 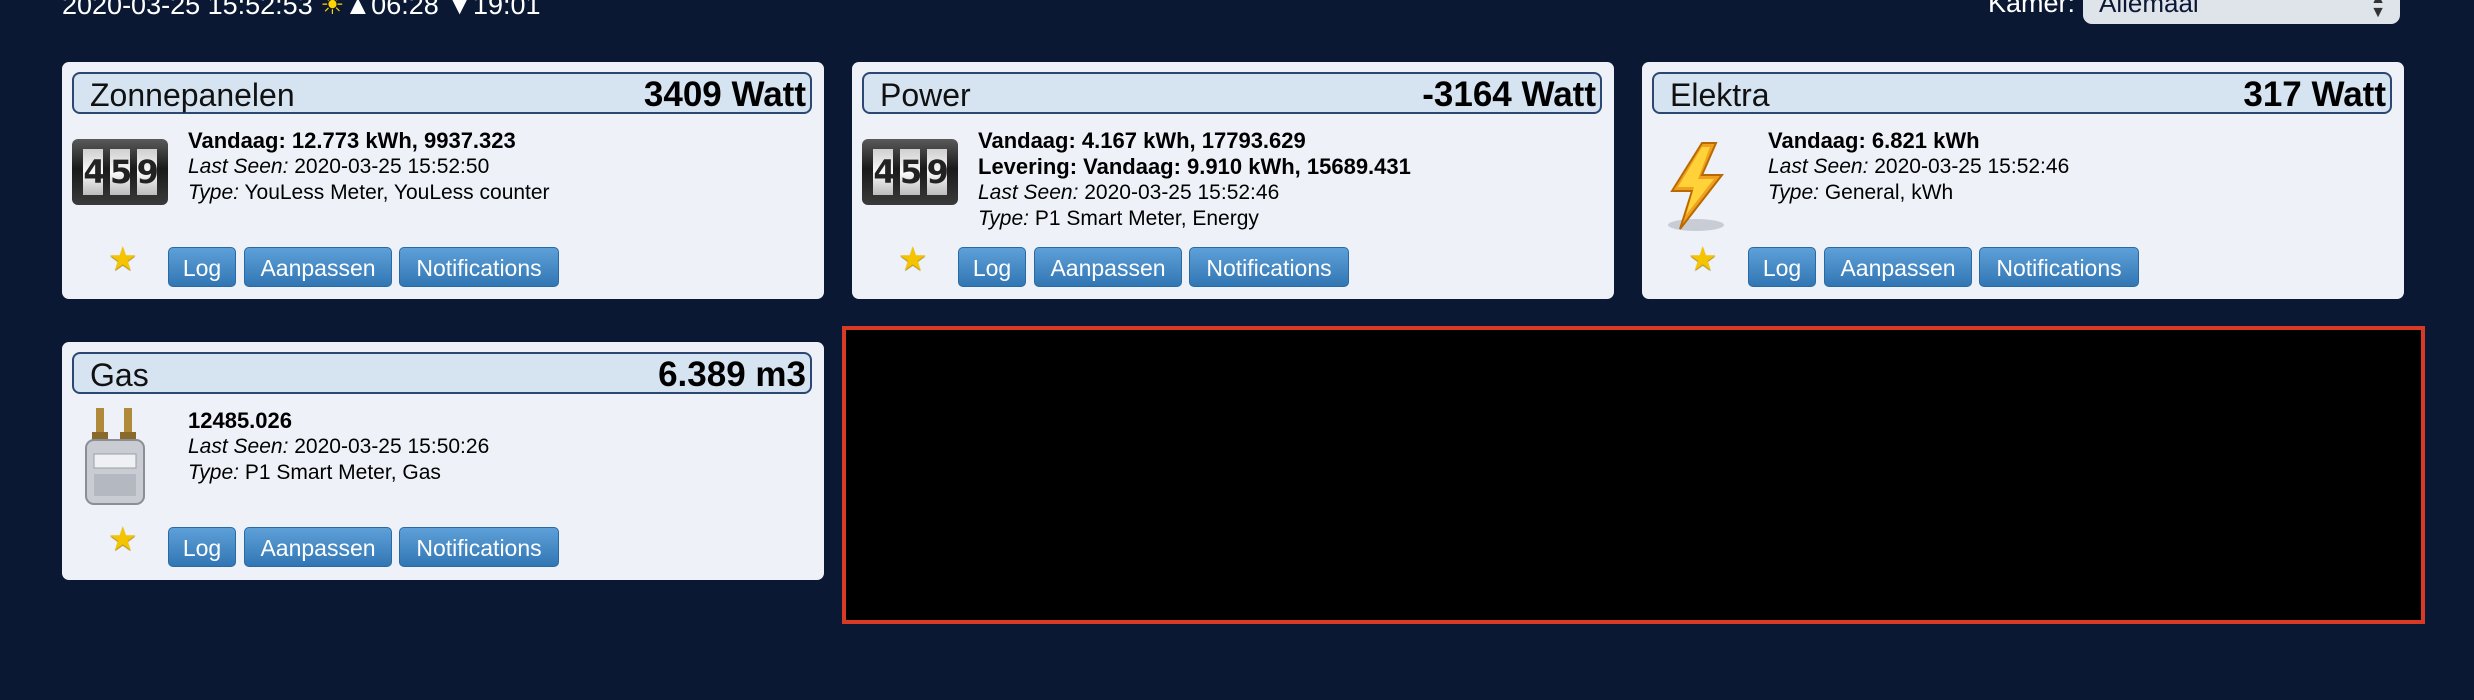 What do you see at coordinates (1509, 94) in the screenshot?
I see `device-value: -3164 Watt` at bounding box center [1509, 94].